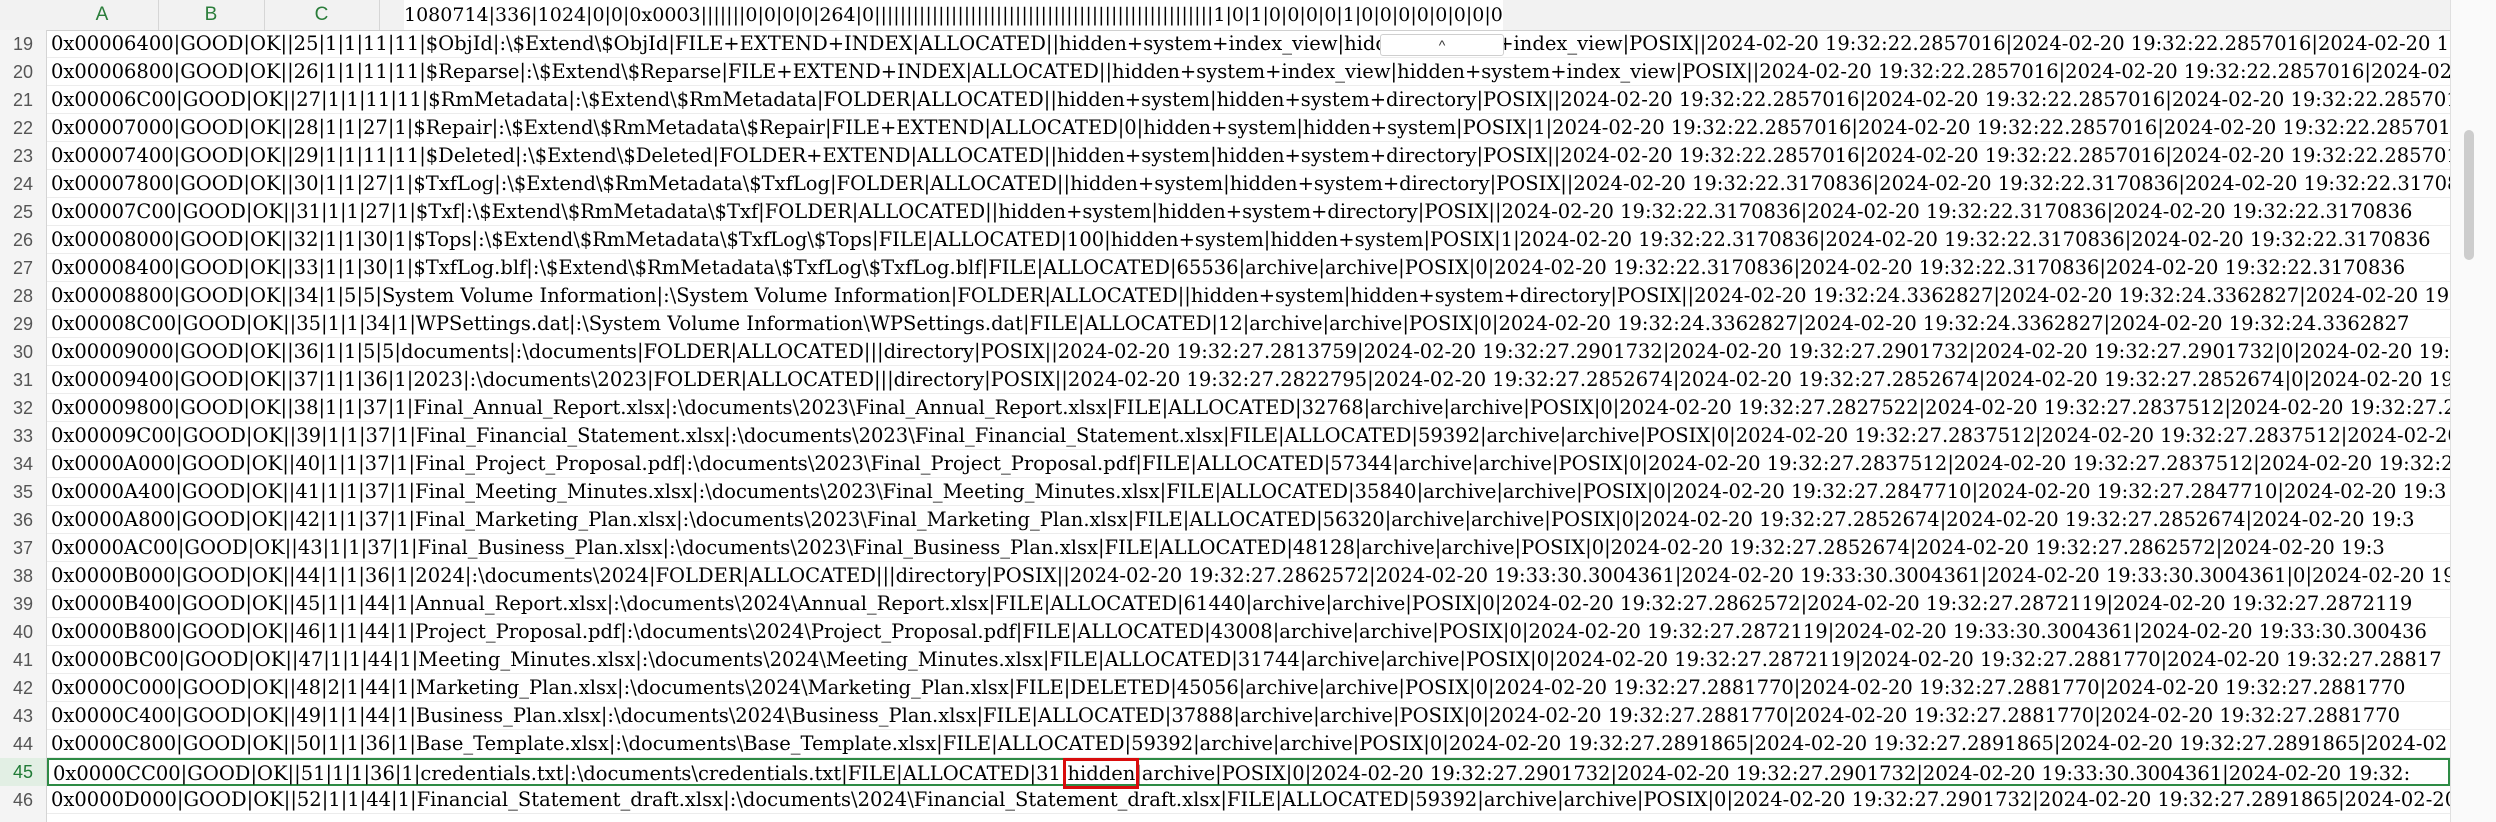 The image size is (2496, 822). I want to click on scroll-up-tooltip: ^, so click(1442, 45).